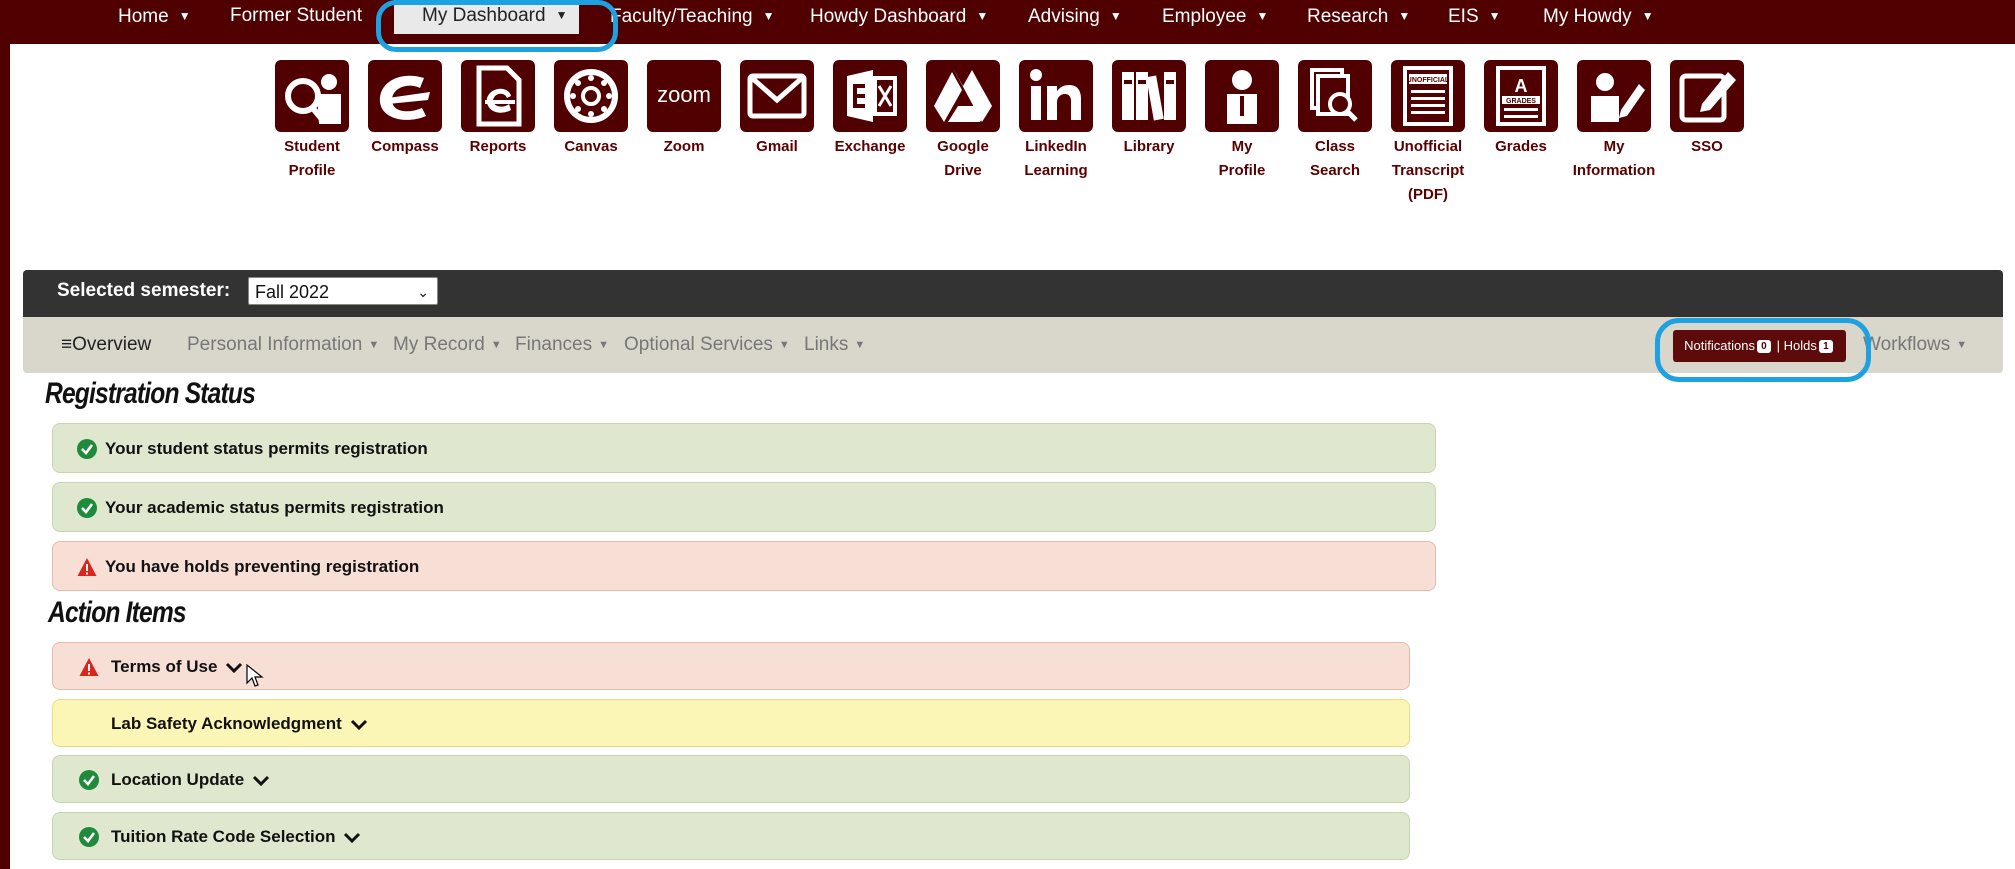 The height and width of the screenshot is (869, 2015). I want to click on action-item-lab-safety: Lab Safety Acknowledgment, so click(731, 723).